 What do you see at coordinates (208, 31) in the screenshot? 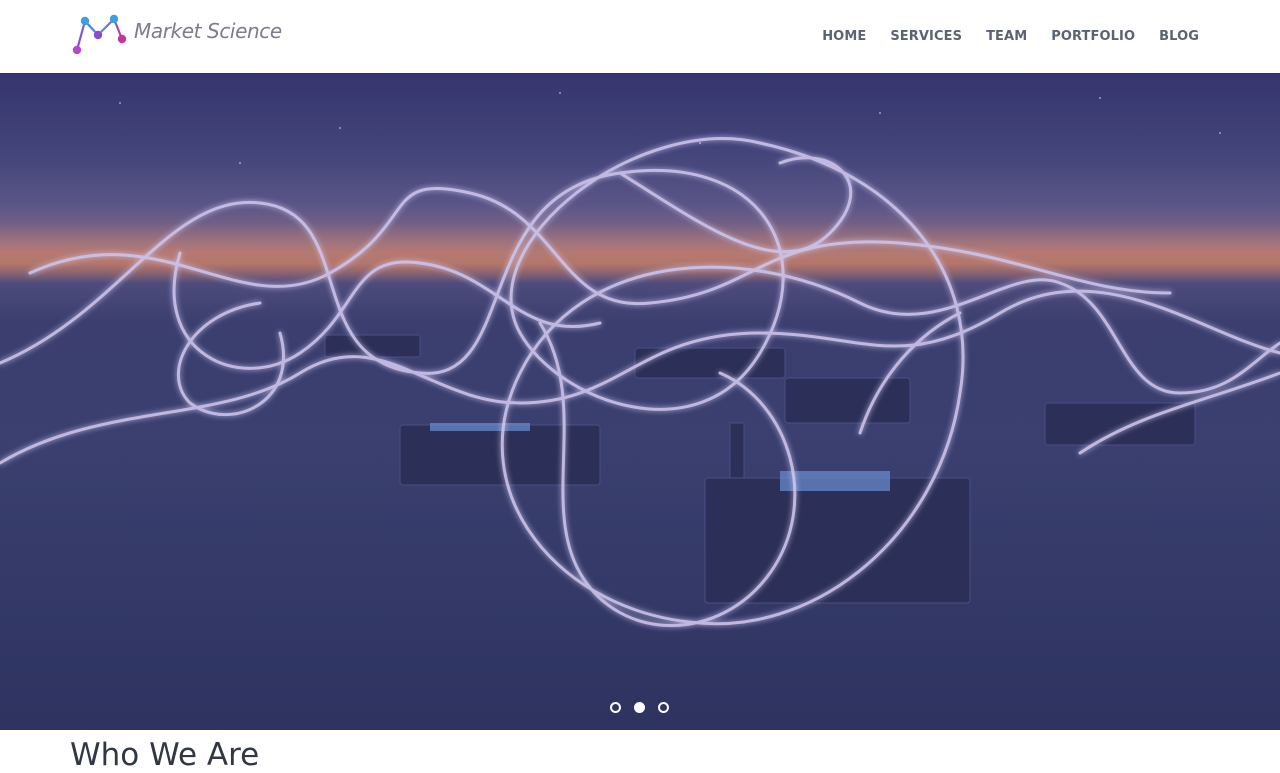
I see `logo-text: Market Science` at bounding box center [208, 31].